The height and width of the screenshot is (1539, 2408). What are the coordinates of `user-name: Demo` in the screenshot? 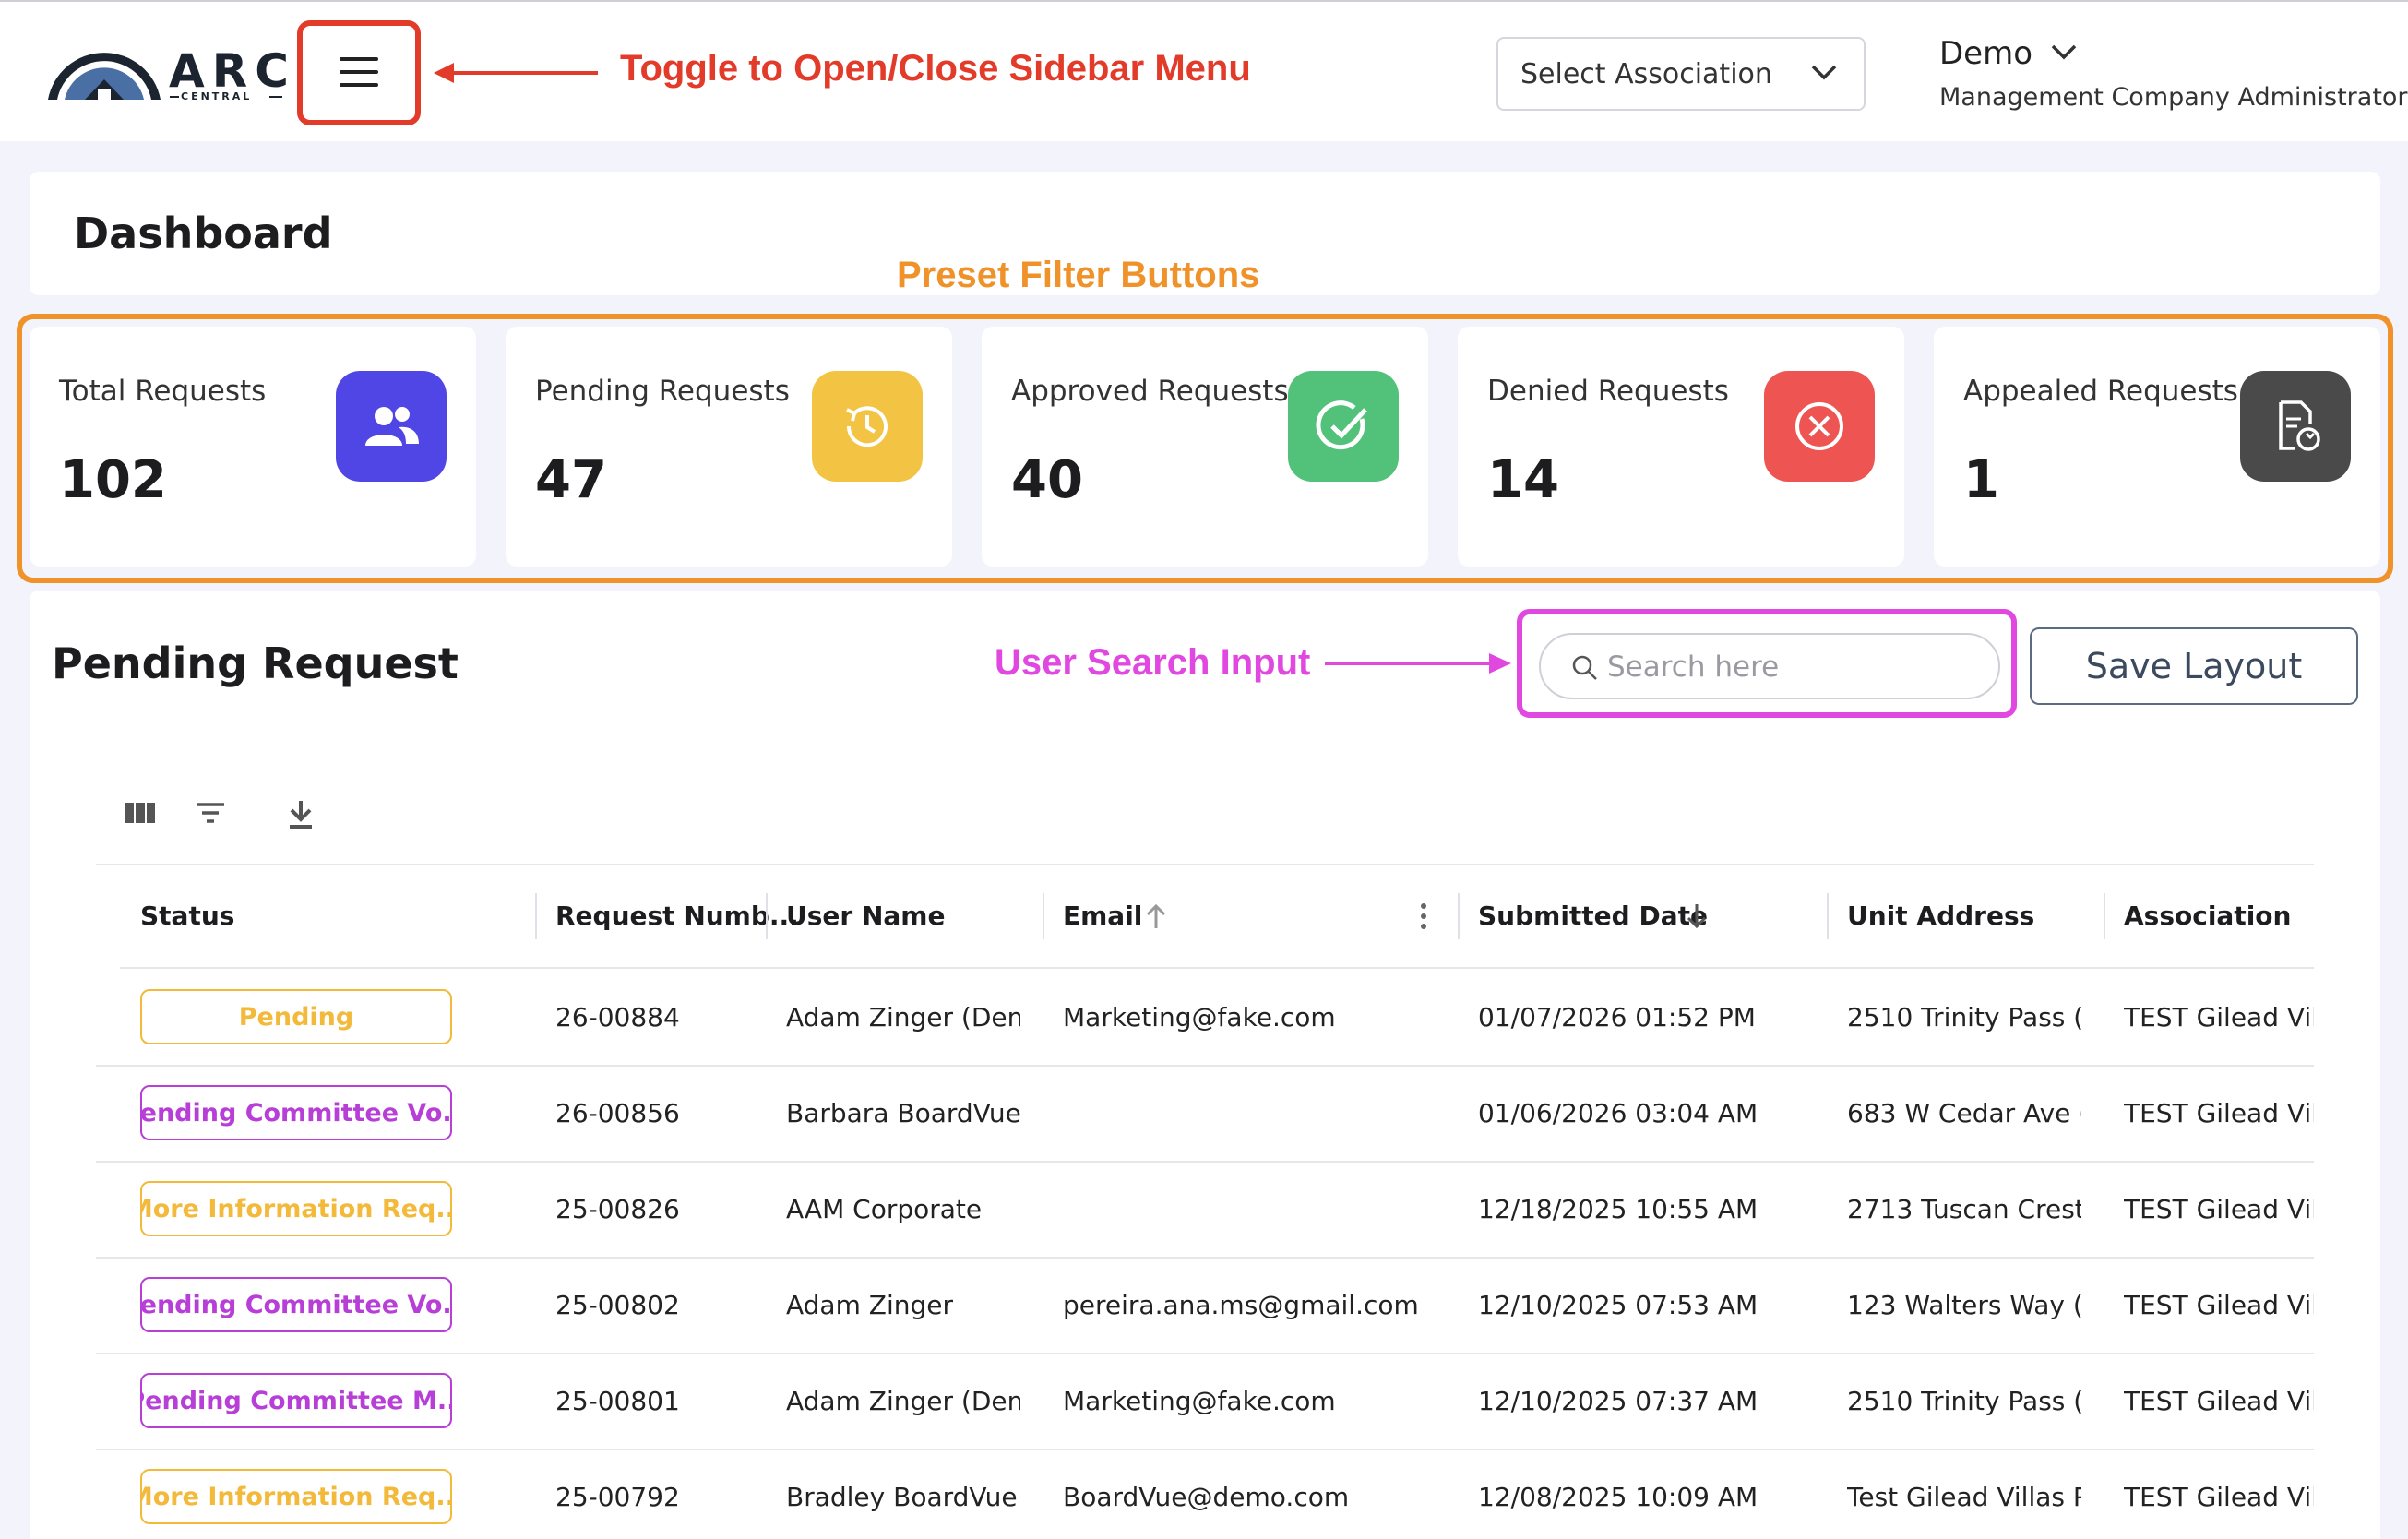 It's located at (1985, 53).